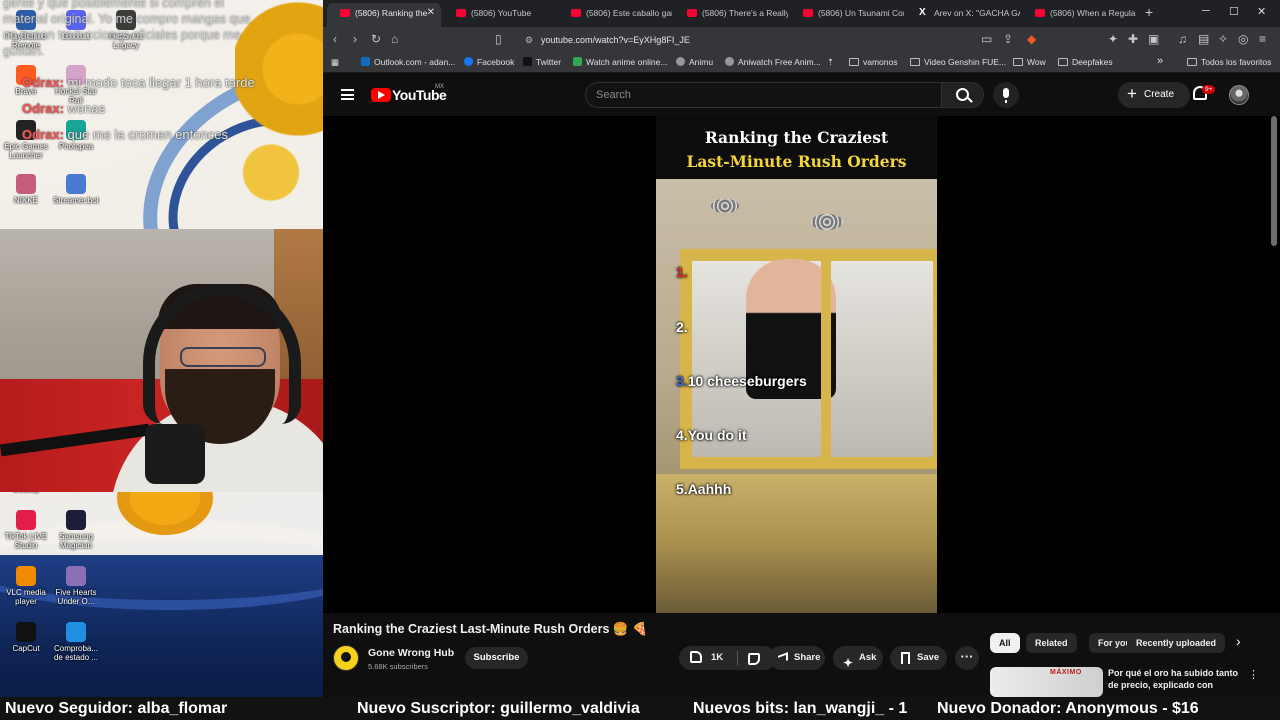 The width and height of the screenshot is (1280, 720). Describe the element at coordinates (858, 658) in the screenshot. I see `ask-button: ✦ Ask` at that location.